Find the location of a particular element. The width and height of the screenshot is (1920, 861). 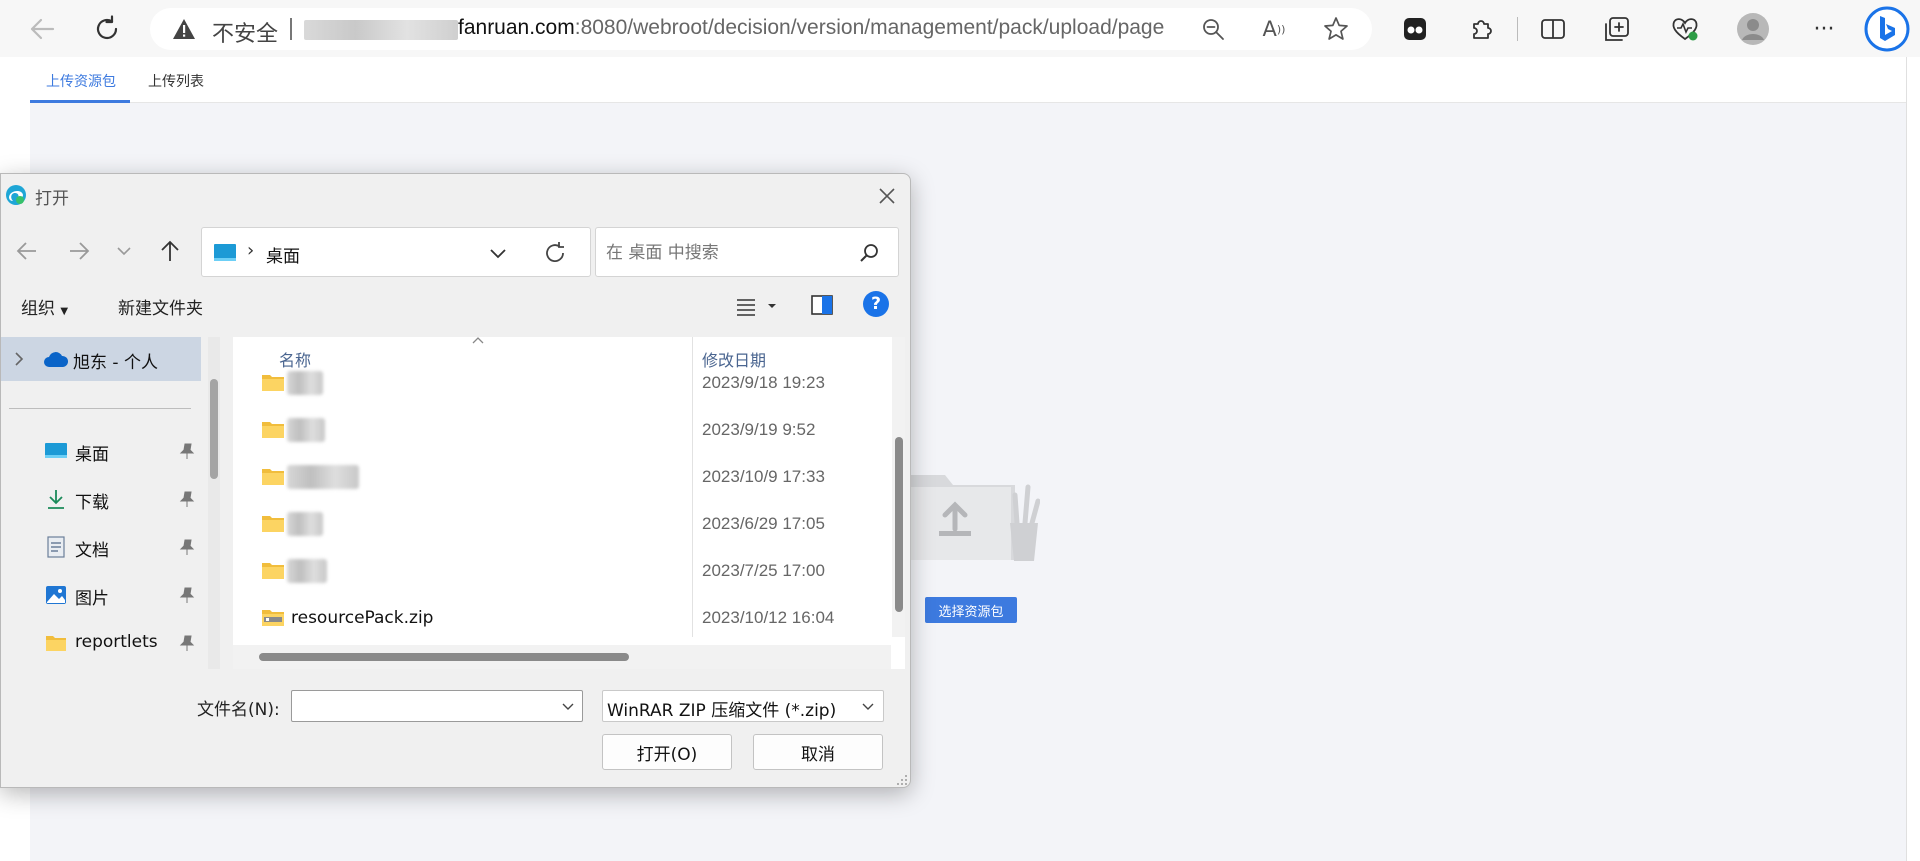

close-icon is located at coordinates (887, 196).